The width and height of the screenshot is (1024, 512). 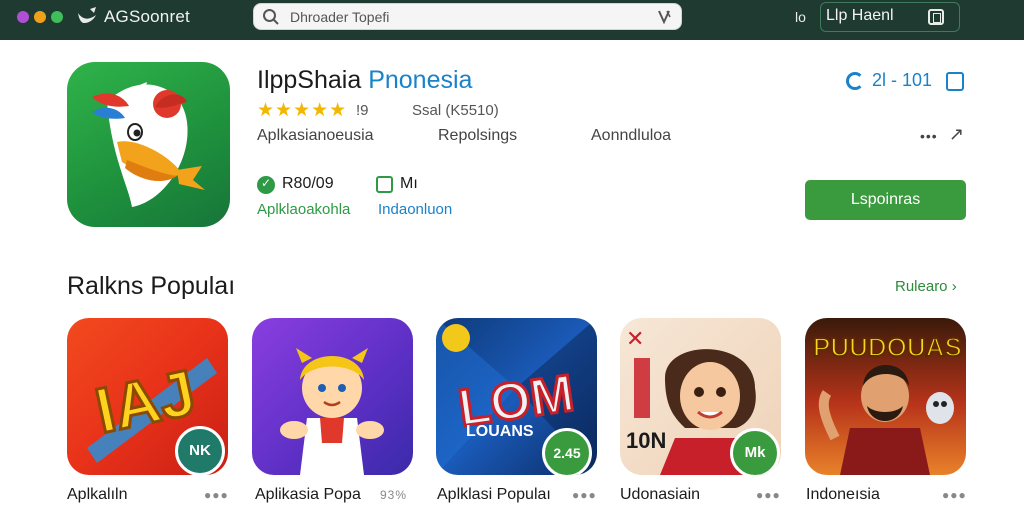 I want to click on app-extra-info: Aonndluloa, so click(x=631, y=136).